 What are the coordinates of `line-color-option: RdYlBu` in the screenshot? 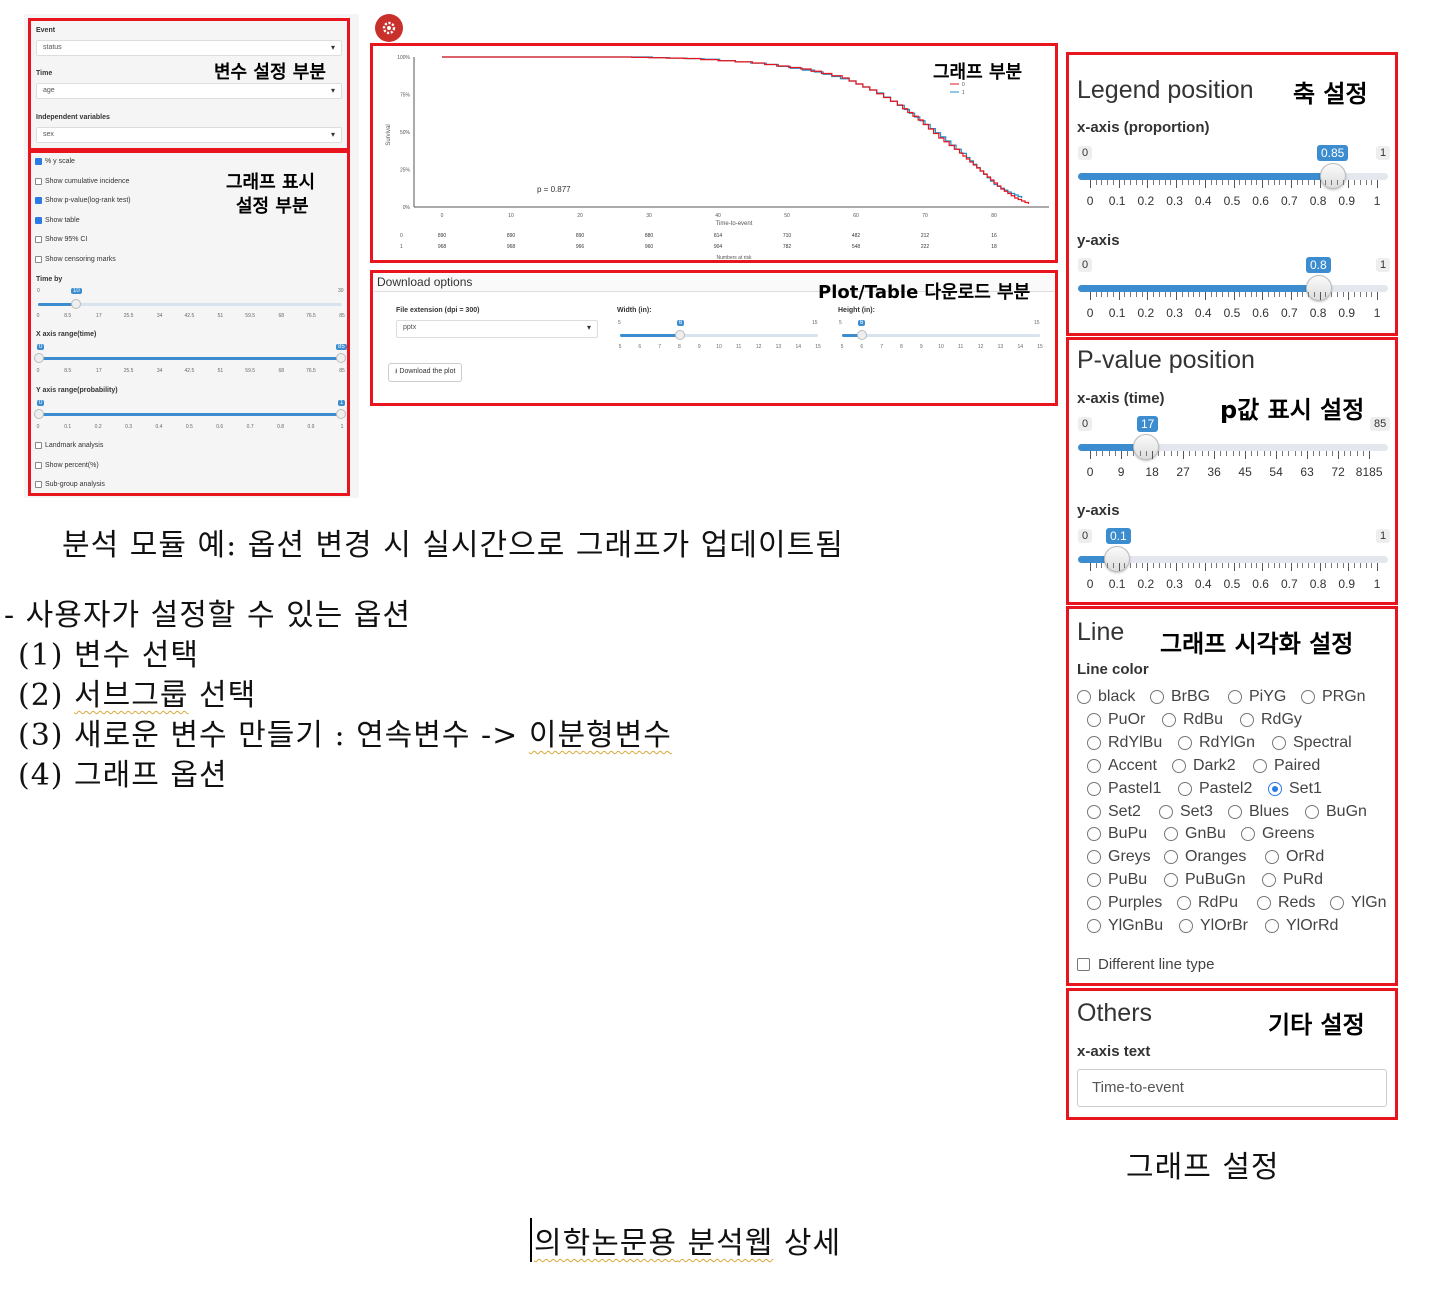 It's located at (1124, 743).